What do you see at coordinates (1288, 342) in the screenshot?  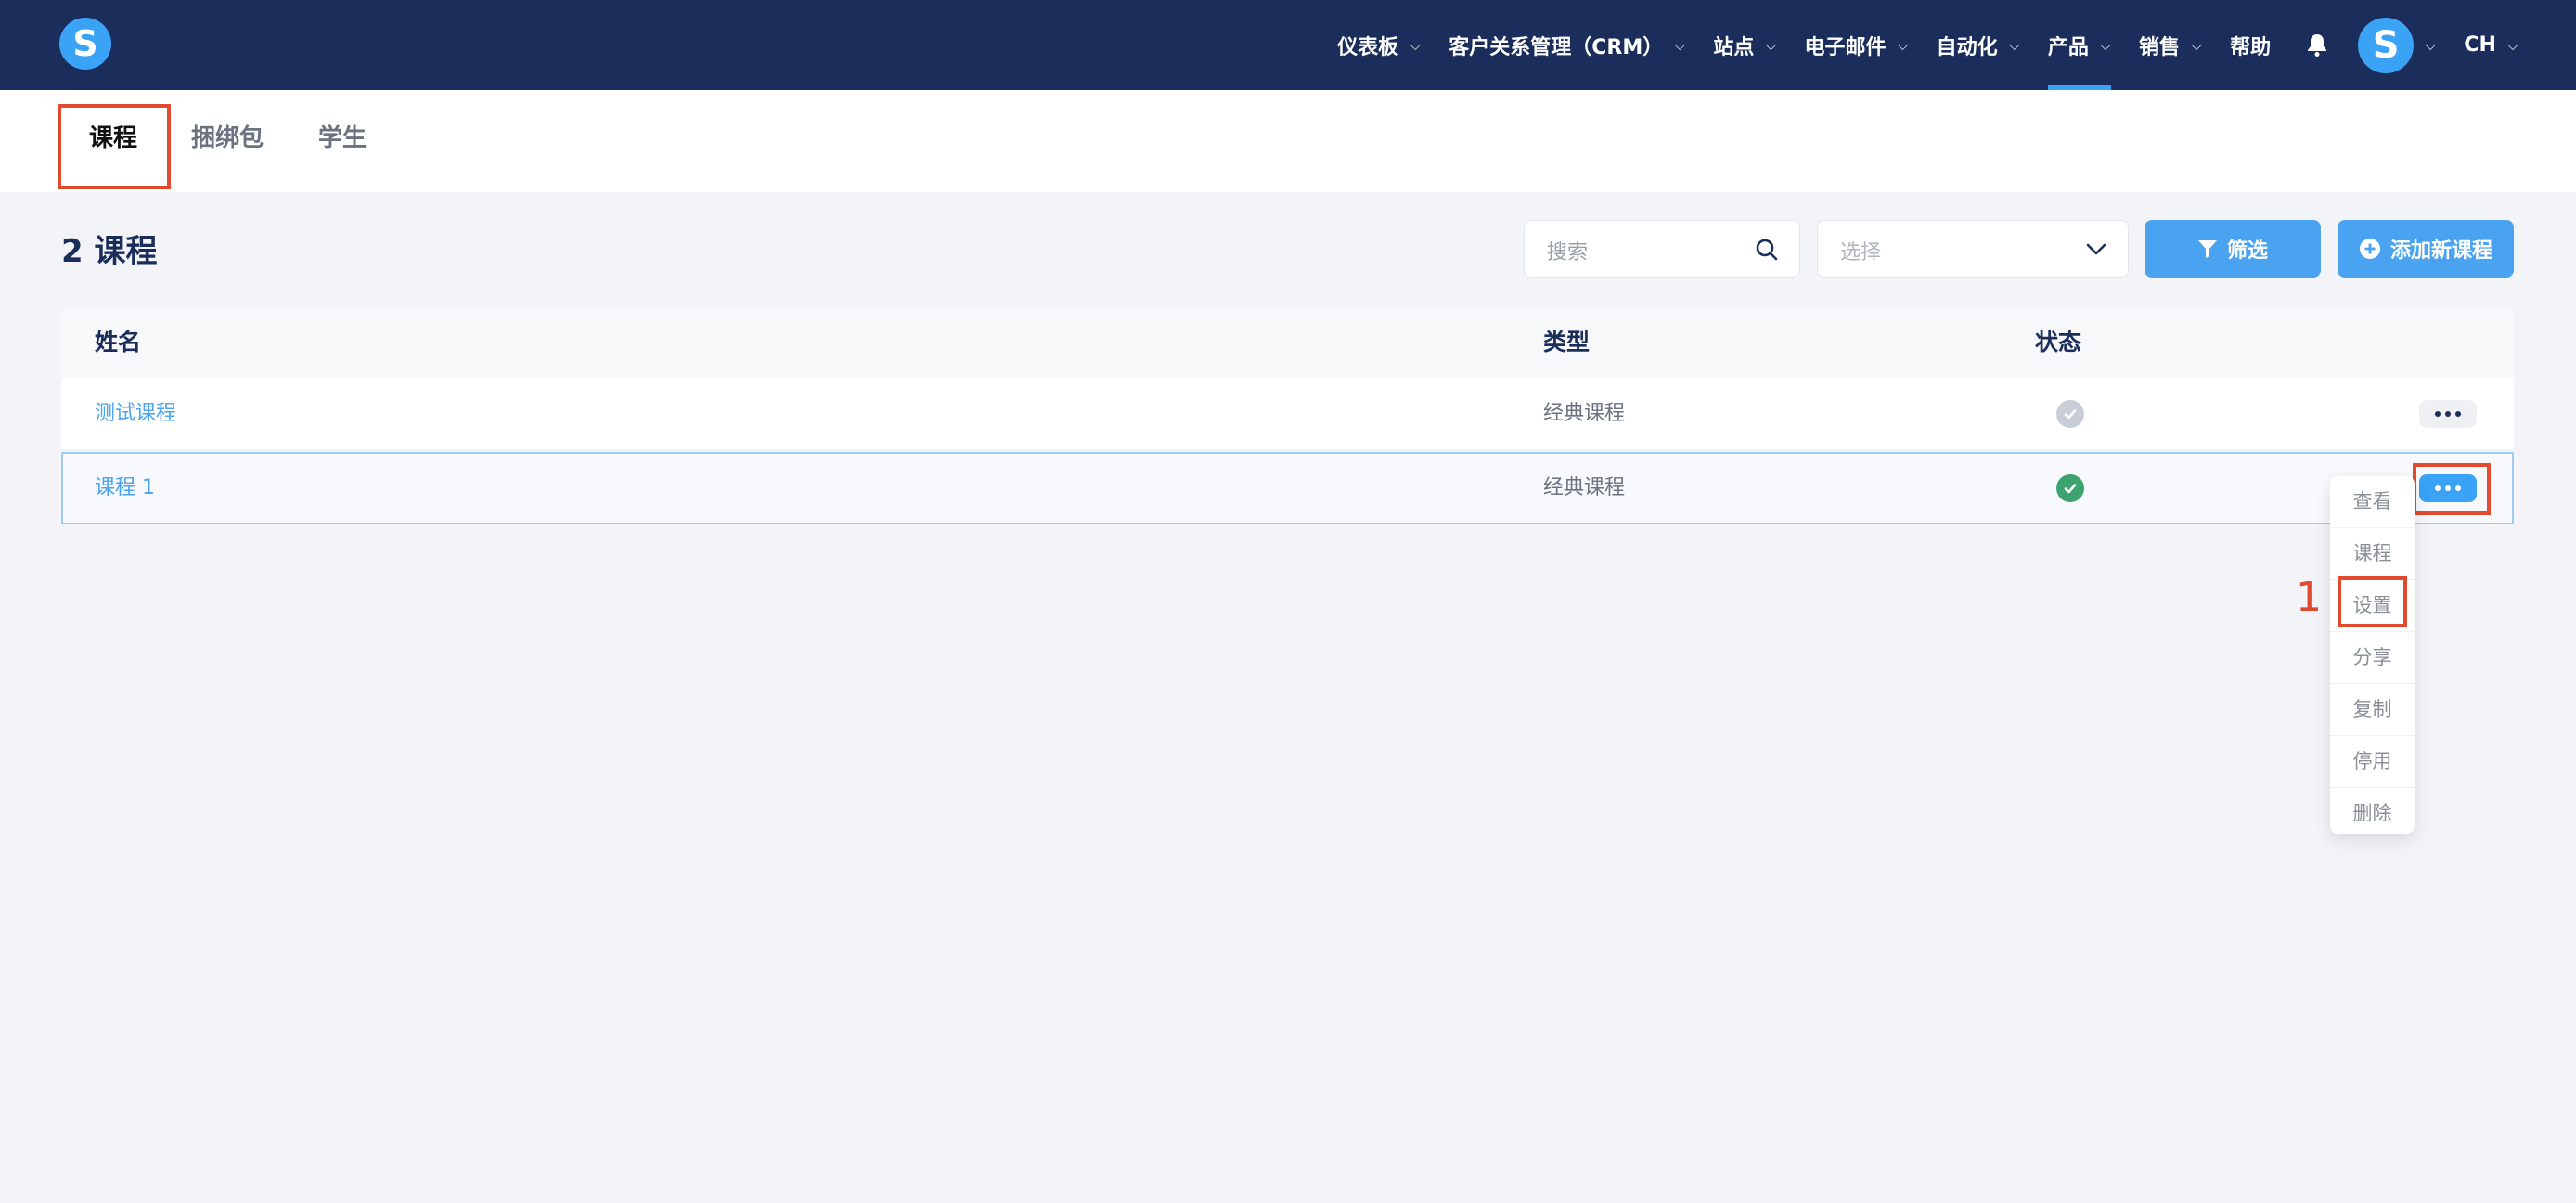 I see `table-header: 姓名 类型 状态` at bounding box center [1288, 342].